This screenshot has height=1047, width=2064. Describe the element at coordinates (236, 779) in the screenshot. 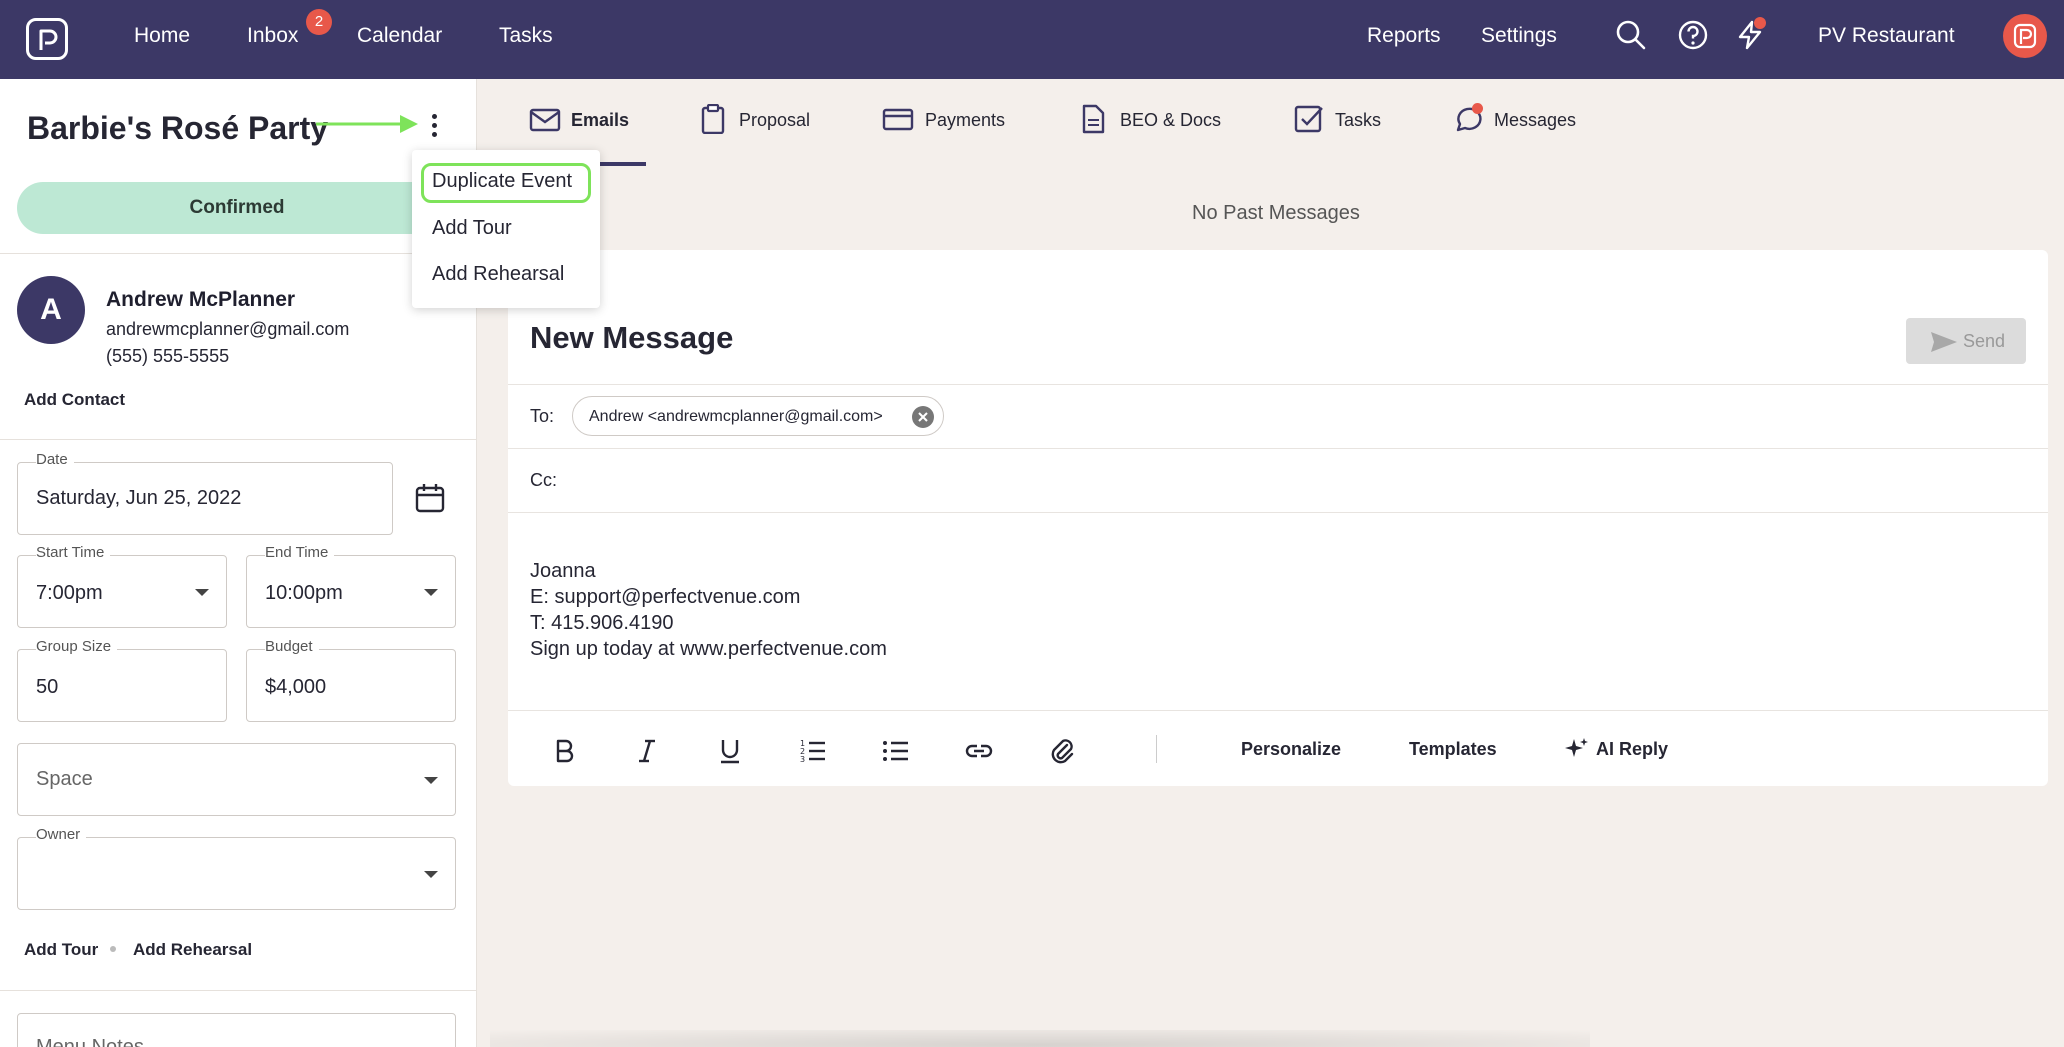

I see `space-select: Space` at that location.